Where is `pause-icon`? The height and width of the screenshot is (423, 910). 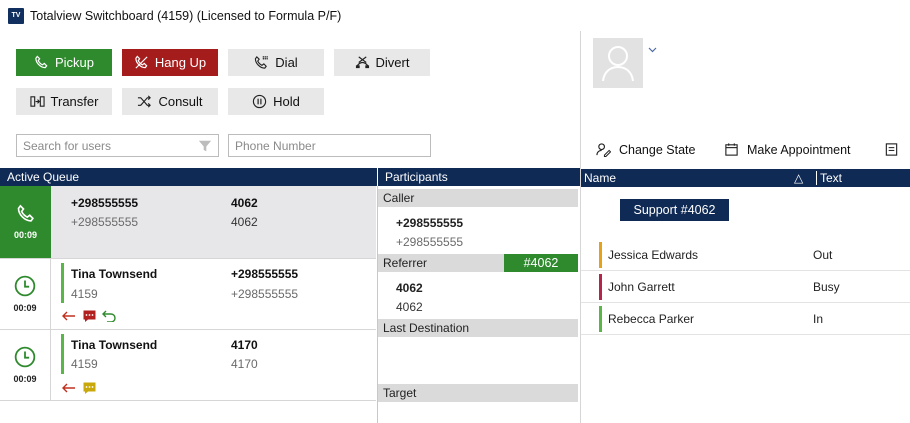
pause-icon is located at coordinates (259, 101).